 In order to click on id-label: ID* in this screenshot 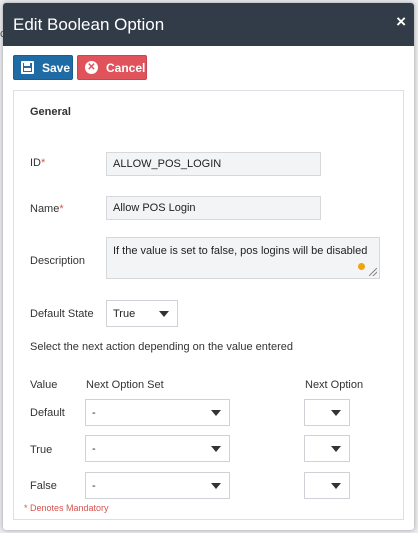, I will do `click(37, 163)`.